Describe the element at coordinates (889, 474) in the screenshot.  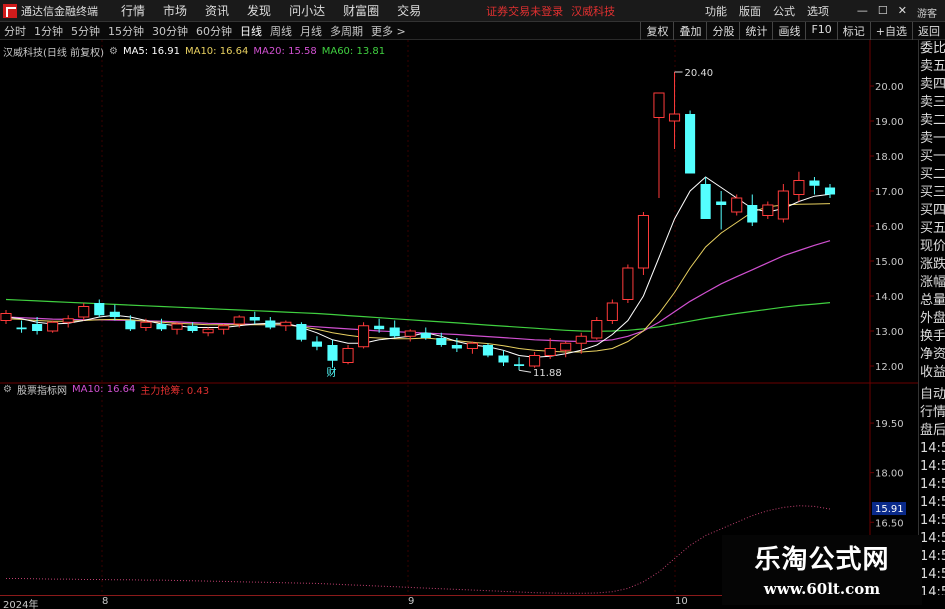
I see `sub-tick-label: 18.00` at that location.